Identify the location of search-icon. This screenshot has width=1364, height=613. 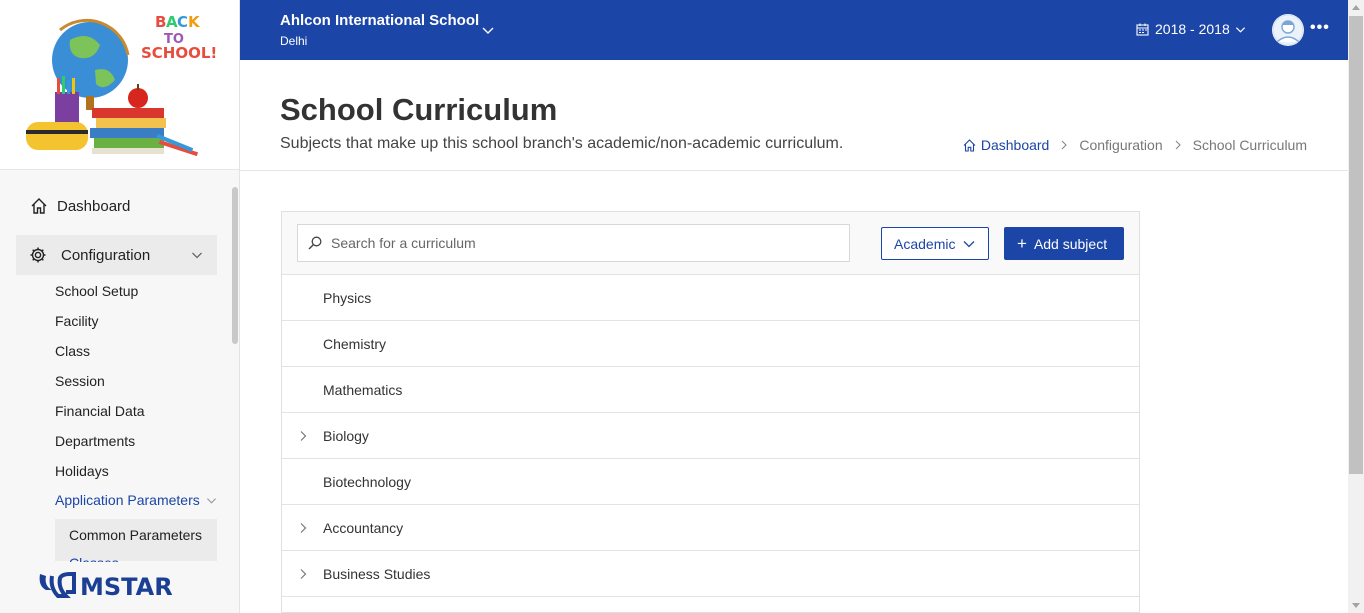
(315, 243).